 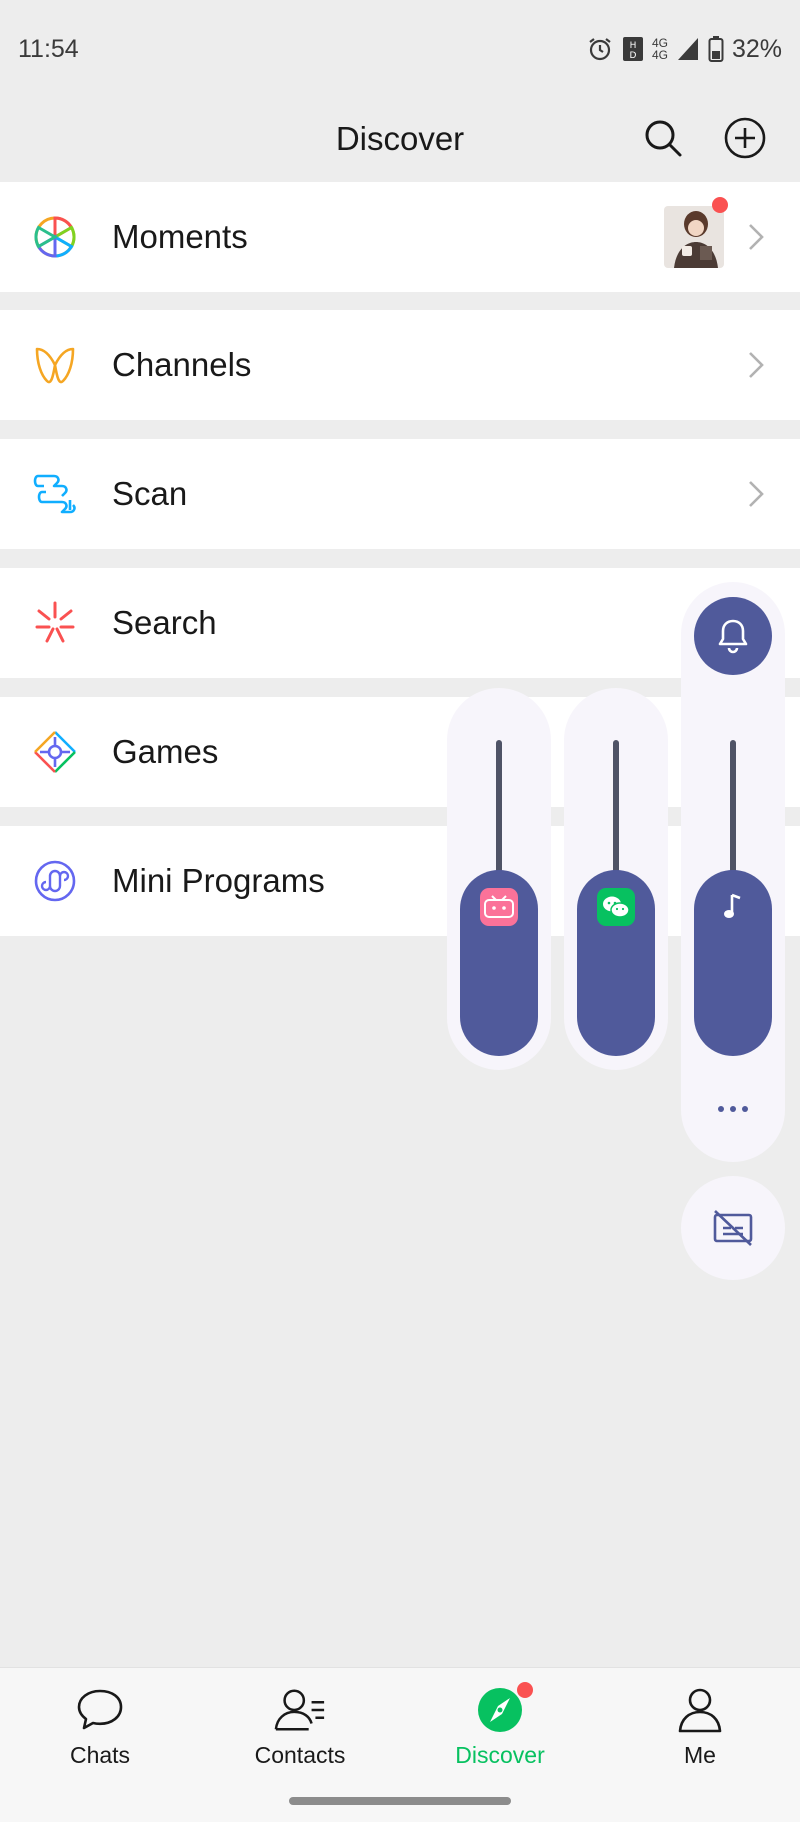 What do you see at coordinates (55, 623) in the screenshot?
I see `search-spark-icon` at bounding box center [55, 623].